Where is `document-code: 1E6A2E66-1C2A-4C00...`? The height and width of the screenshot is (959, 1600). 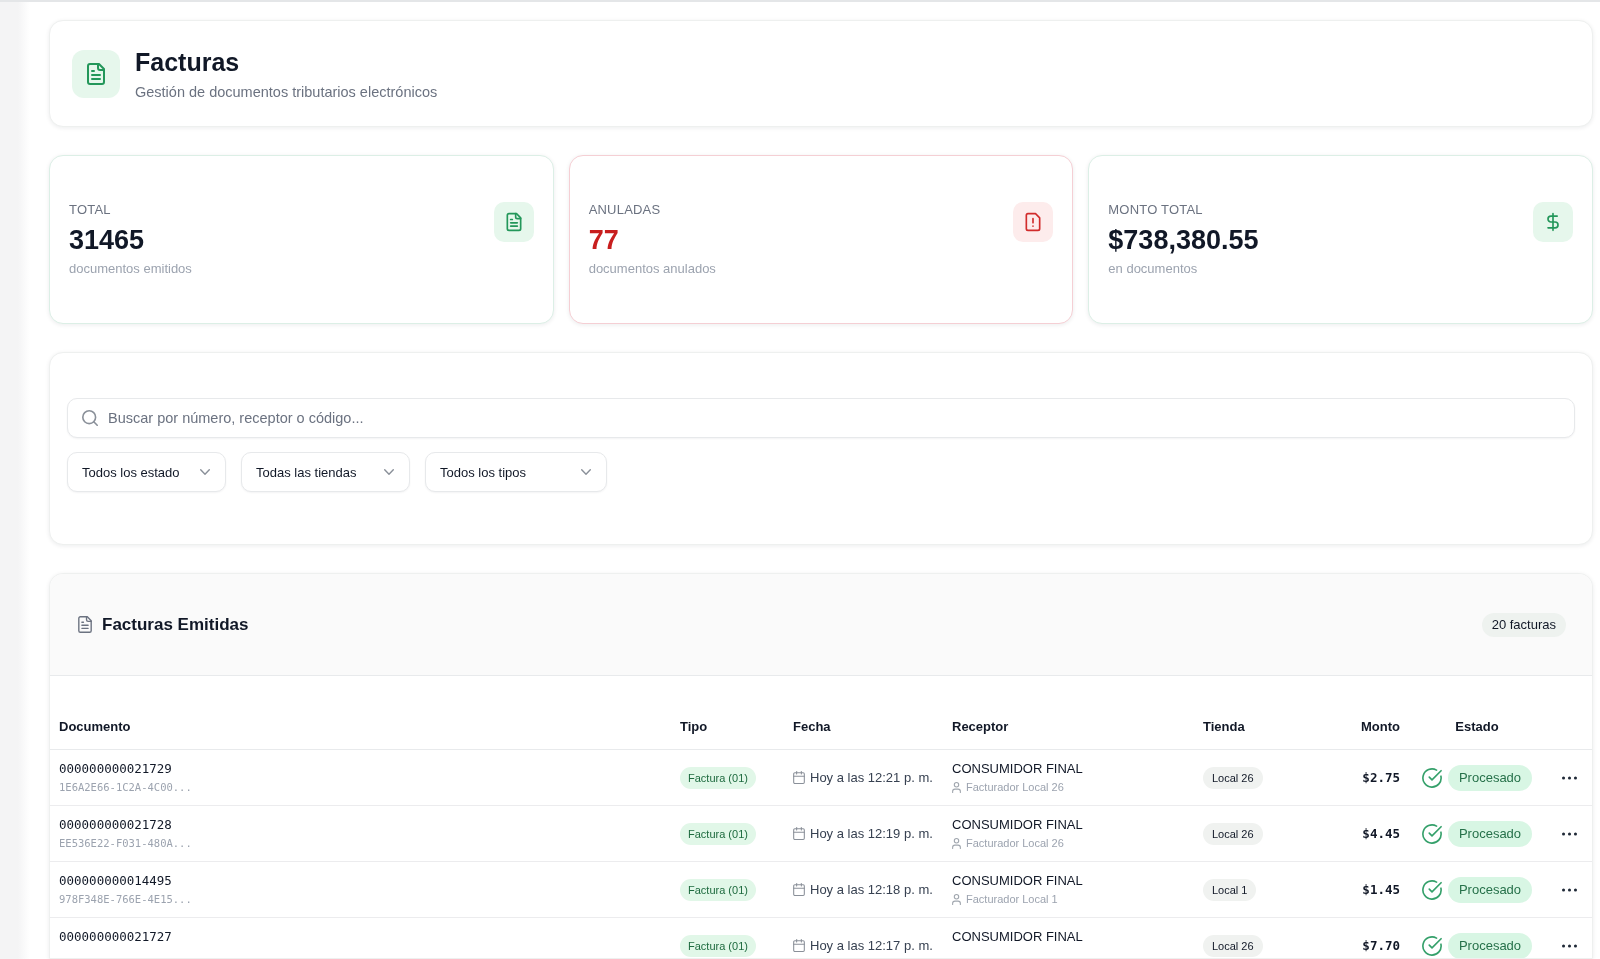 document-code: 1E6A2E66-1C2A-4C00... is located at coordinates (125, 787).